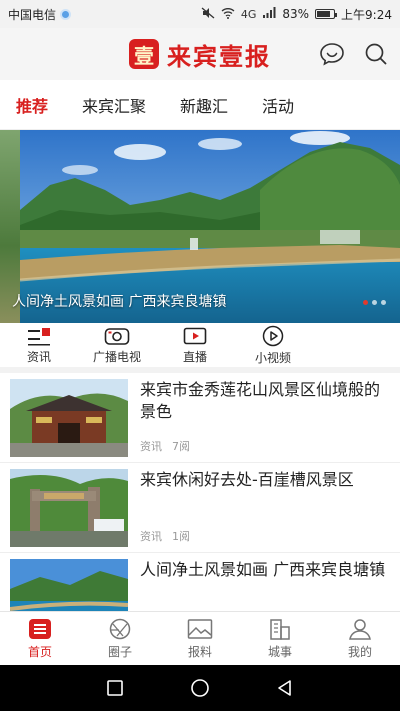  Describe the element at coordinates (360, 629) in the screenshot. I see `user-icon` at that location.